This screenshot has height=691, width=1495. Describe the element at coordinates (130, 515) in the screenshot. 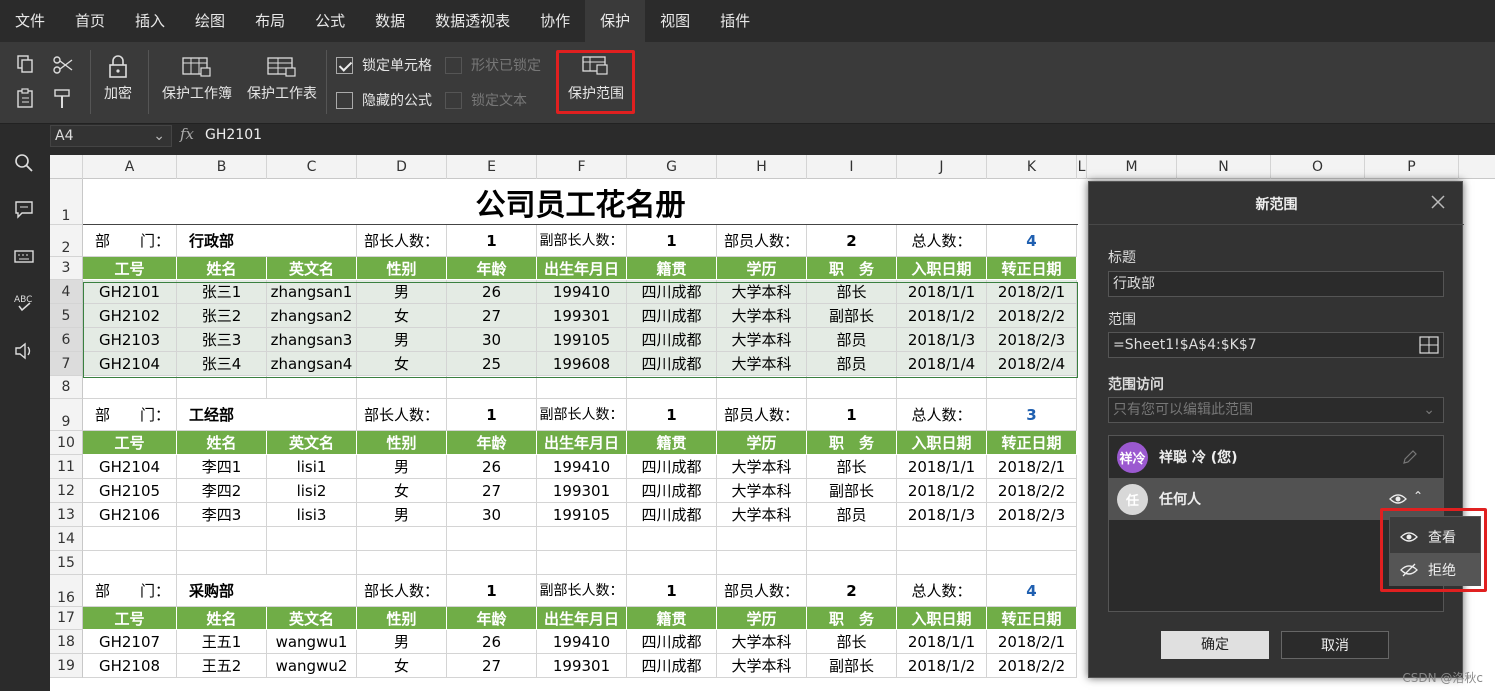

I see `table-cell: GH2106` at that location.